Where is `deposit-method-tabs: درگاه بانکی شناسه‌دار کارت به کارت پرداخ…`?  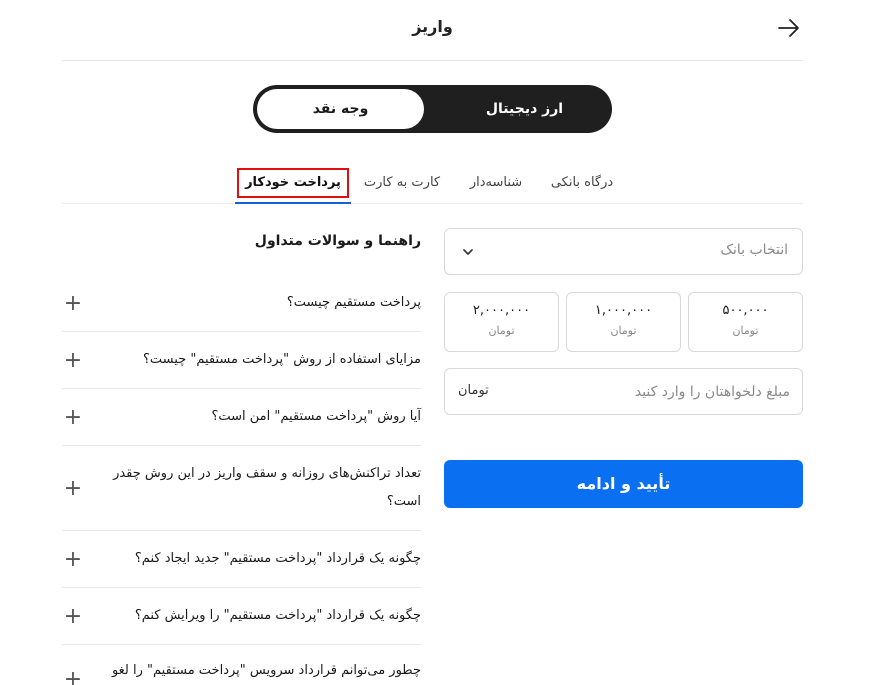 deposit-method-tabs: درگاه بانکی شناسه‌دار کارت به کارت پرداخ… is located at coordinates (432, 185).